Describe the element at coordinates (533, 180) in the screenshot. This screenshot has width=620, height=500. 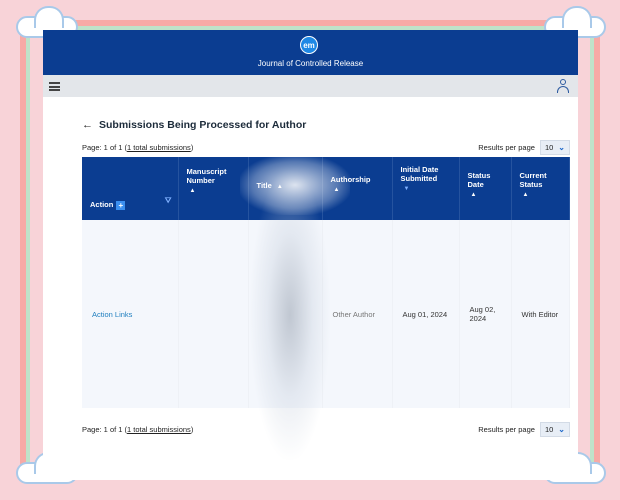
I see `current-status-header-label: Current Status` at that location.